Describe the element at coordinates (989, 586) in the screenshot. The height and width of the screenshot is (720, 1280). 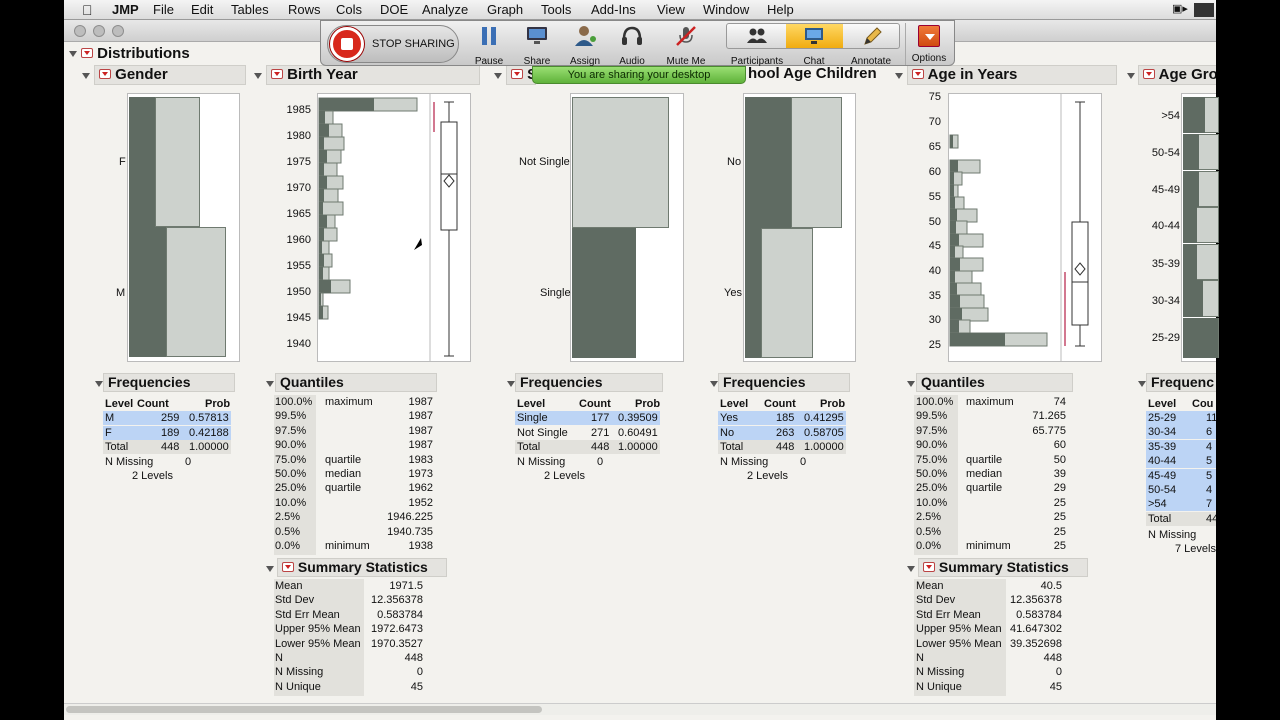
I see `table-row: Mean 40.5` at that location.